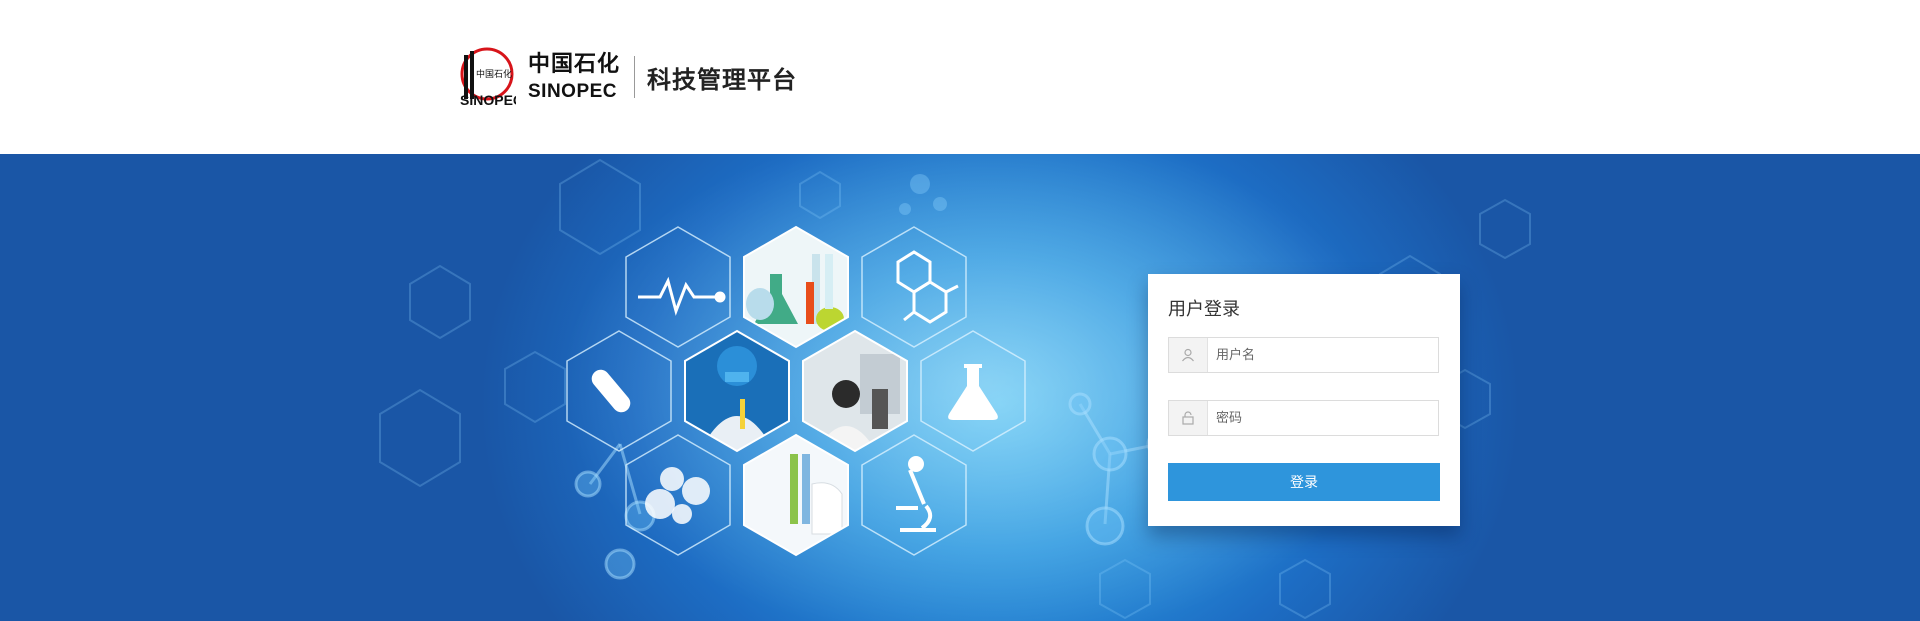 The width and height of the screenshot is (1920, 621). What do you see at coordinates (1204, 309) in the screenshot?
I see `login-title: 用户登录` at bounding box center [1204, 309].